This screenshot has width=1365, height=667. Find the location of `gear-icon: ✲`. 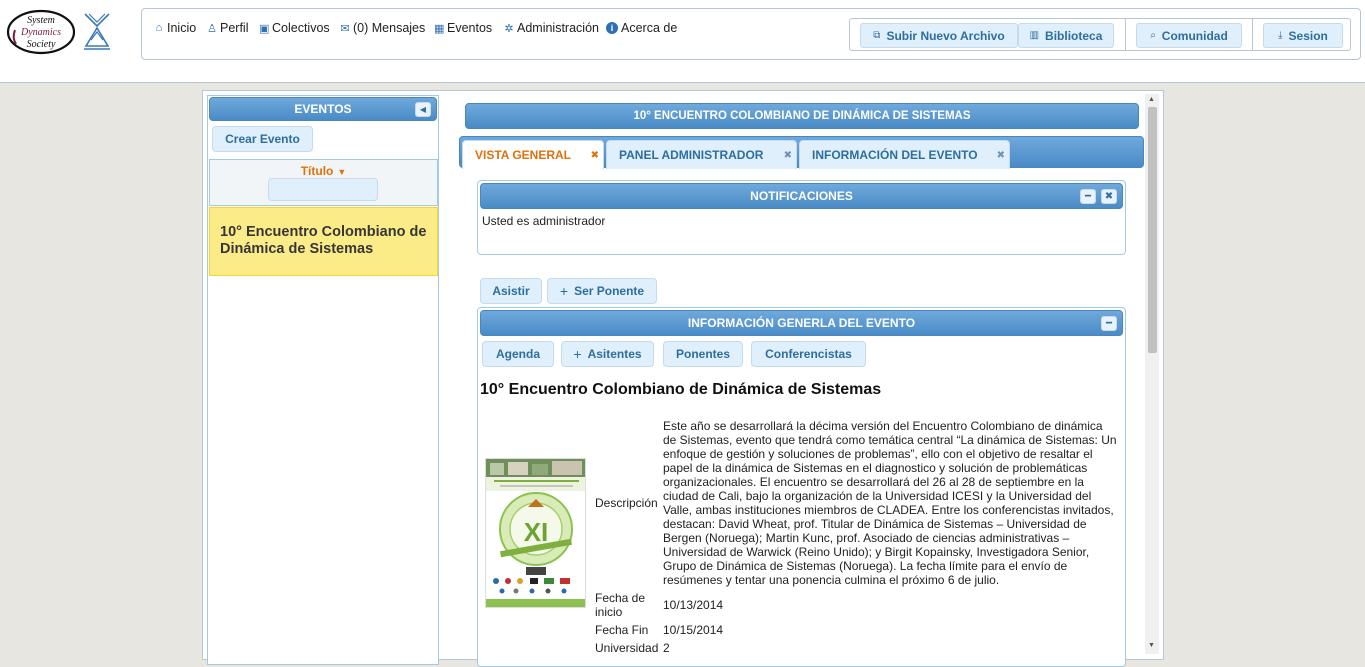

gear-icon: ✲ is located at coordinates (509, 28).